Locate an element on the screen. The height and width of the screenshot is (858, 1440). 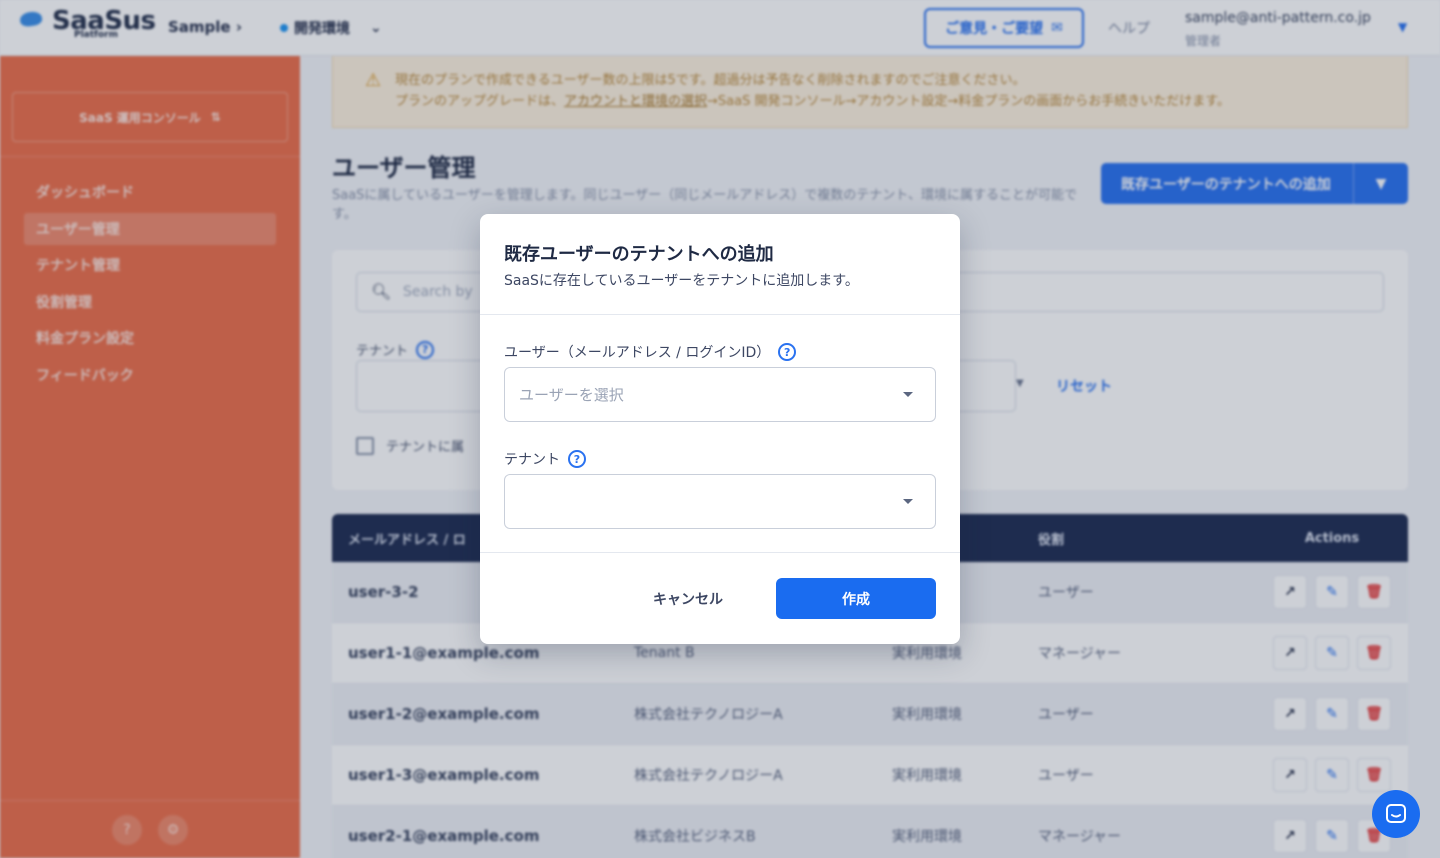
tenant-field-label: テナント ? is located at coordinates (545, 459).